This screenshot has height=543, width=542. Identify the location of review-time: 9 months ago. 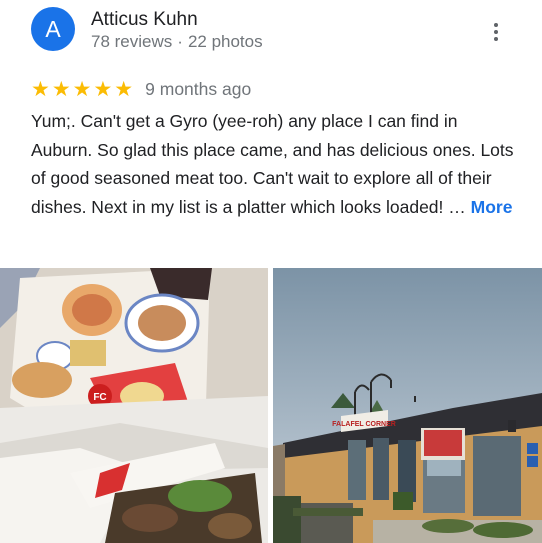
(198, 89).